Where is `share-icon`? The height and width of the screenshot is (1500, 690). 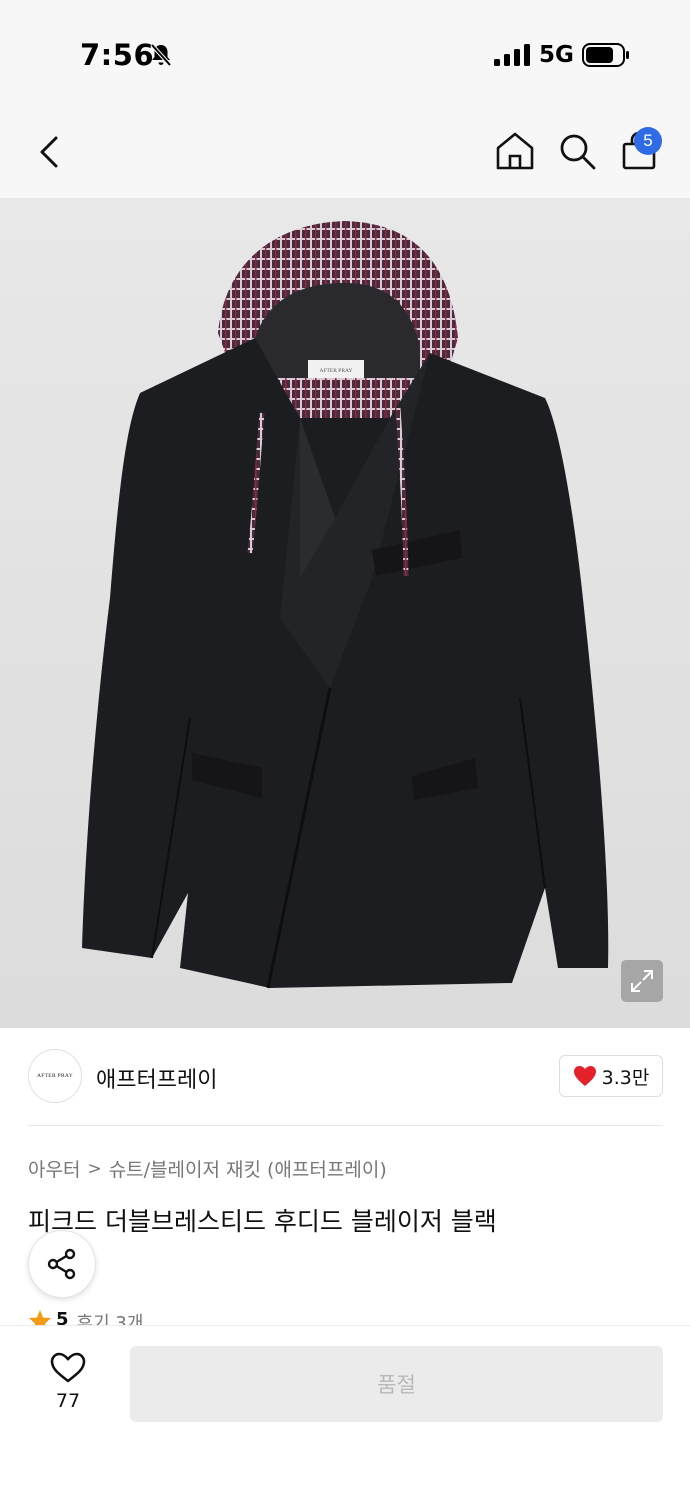
share-icon is located at coordinates (61, 1264).